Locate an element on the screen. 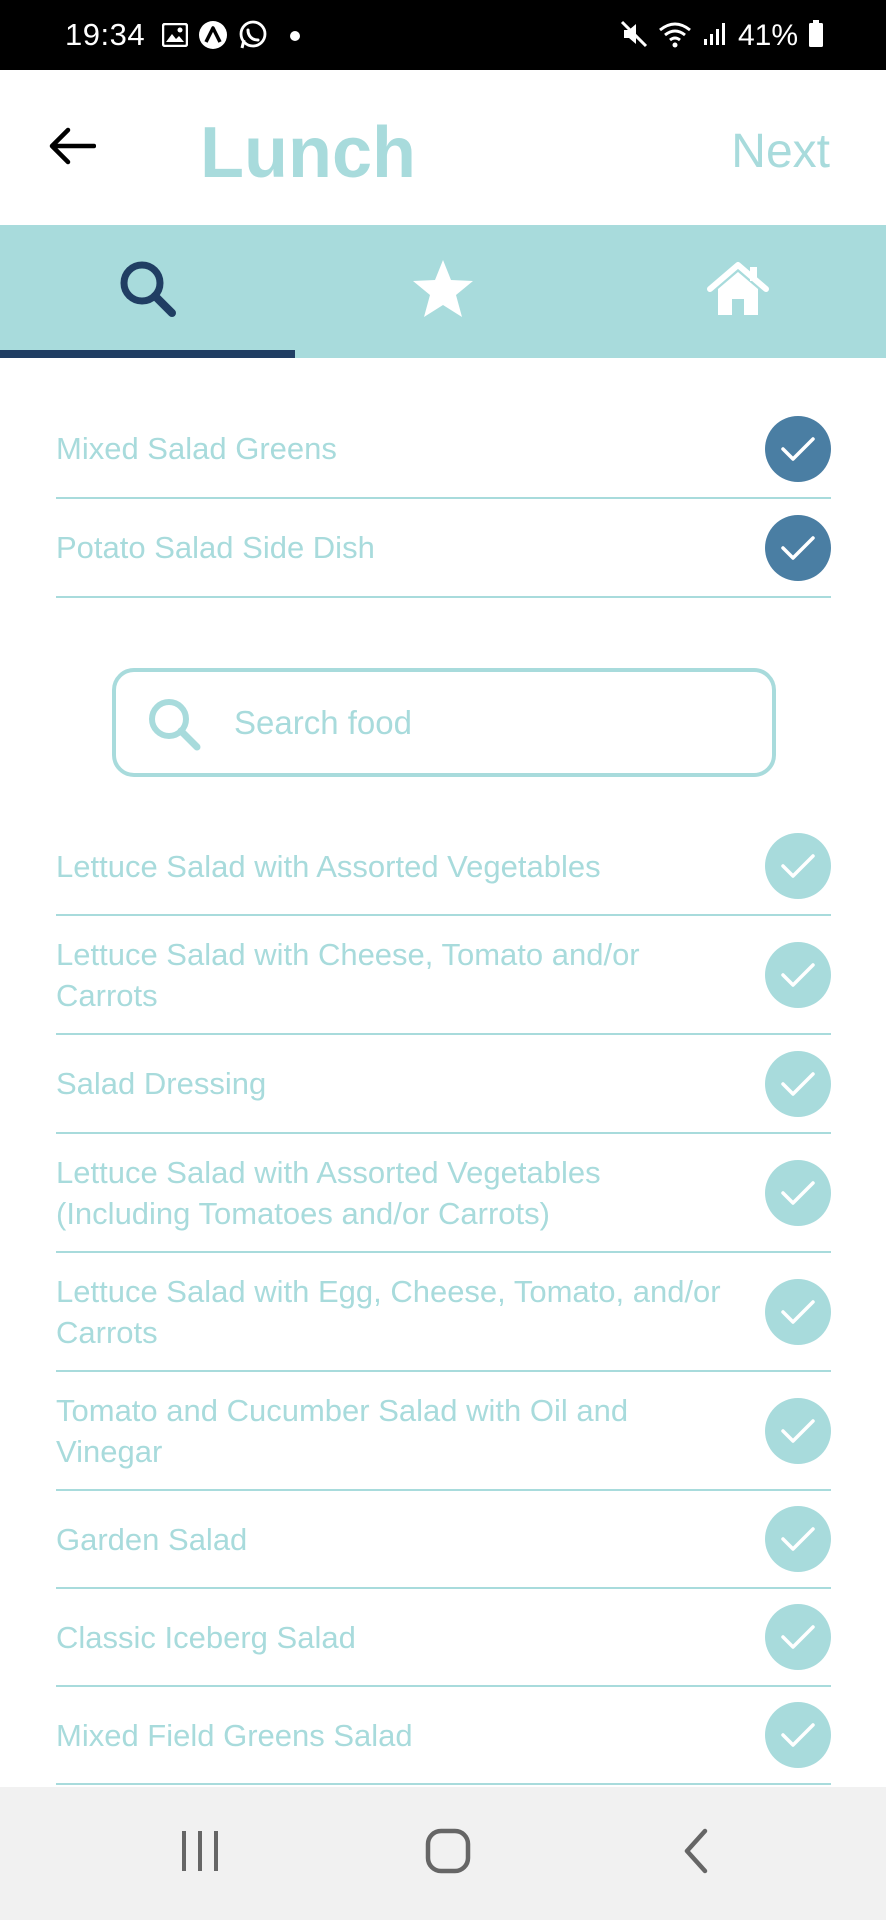 Image resolution: width=886 pixels, height=1920 pixels. signal-icon is located at coordinates (715, 36).